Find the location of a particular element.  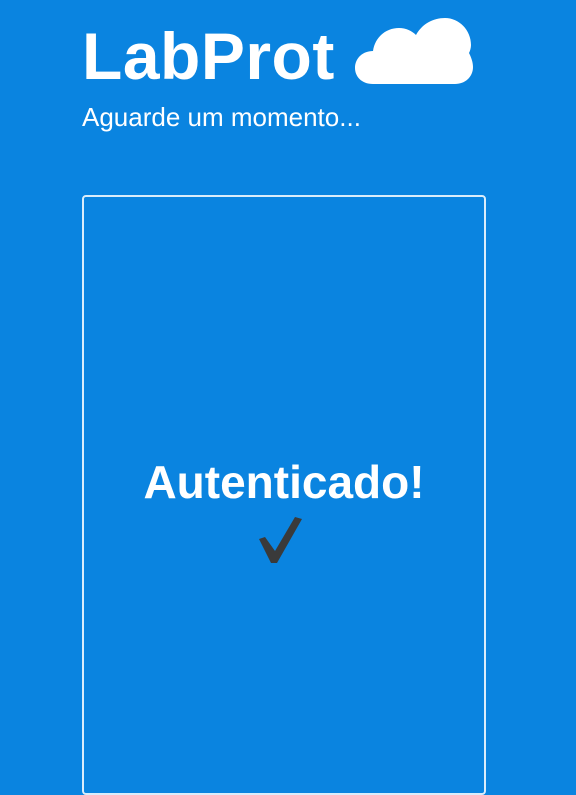

app-title: LabProt is located at coordinates (208, 56).